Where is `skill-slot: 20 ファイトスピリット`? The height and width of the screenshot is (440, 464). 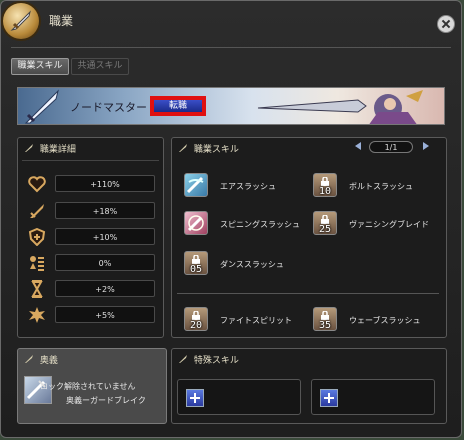
skill-slot: 20 ファイトスピリット is located at coordinates (245, 325).